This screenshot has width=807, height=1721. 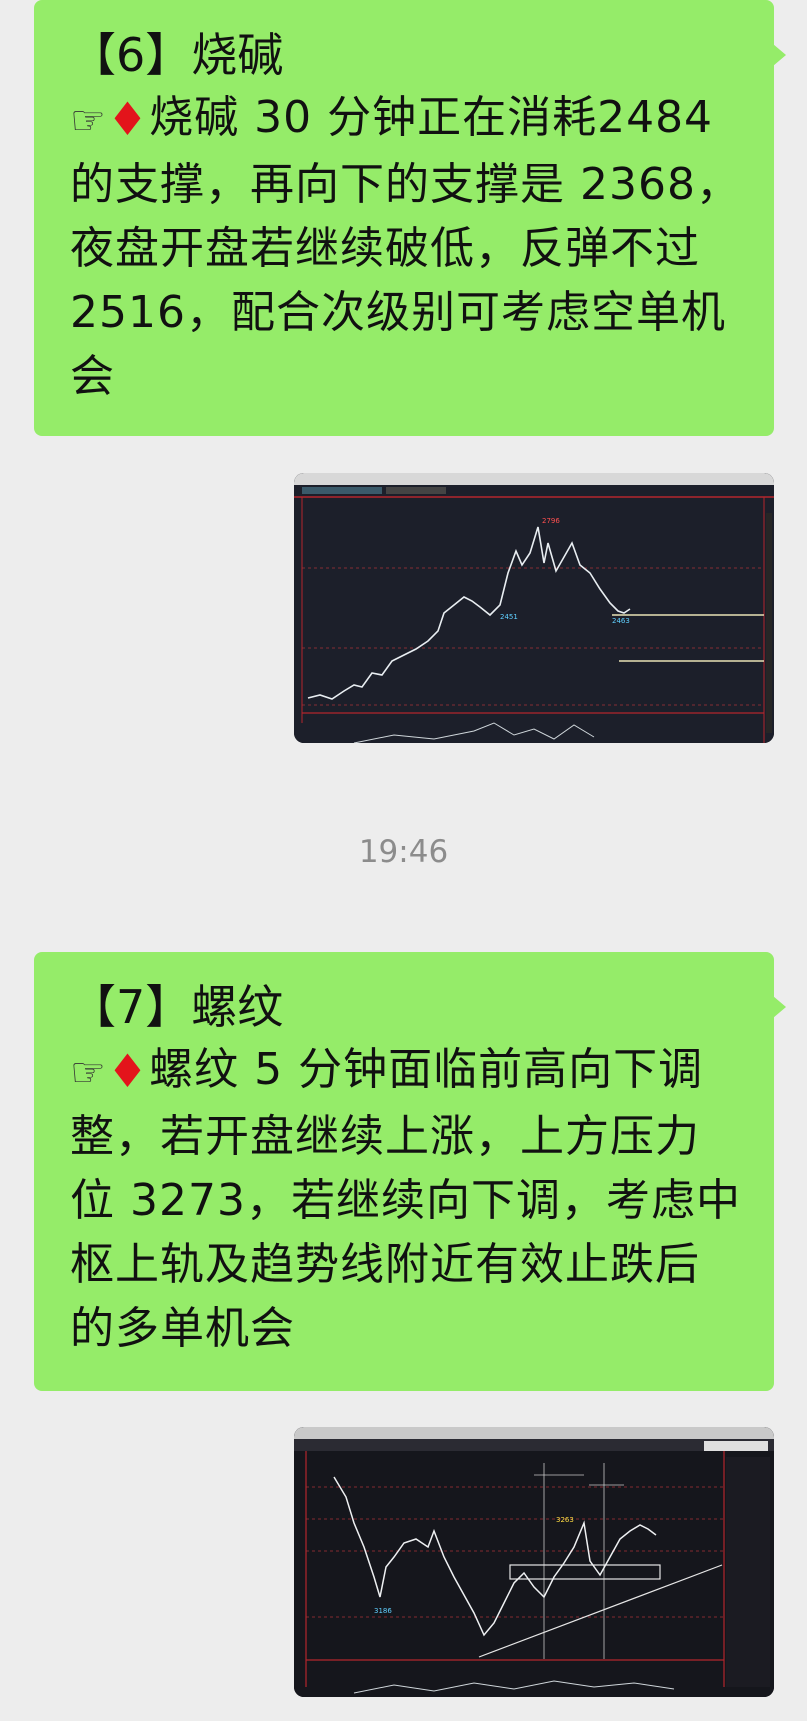 What do you see at coordinates (534, 608) in the screenshot?
I see `chart-screenshot-image: 2796 2451 2463` at bounding box center [534, 608].